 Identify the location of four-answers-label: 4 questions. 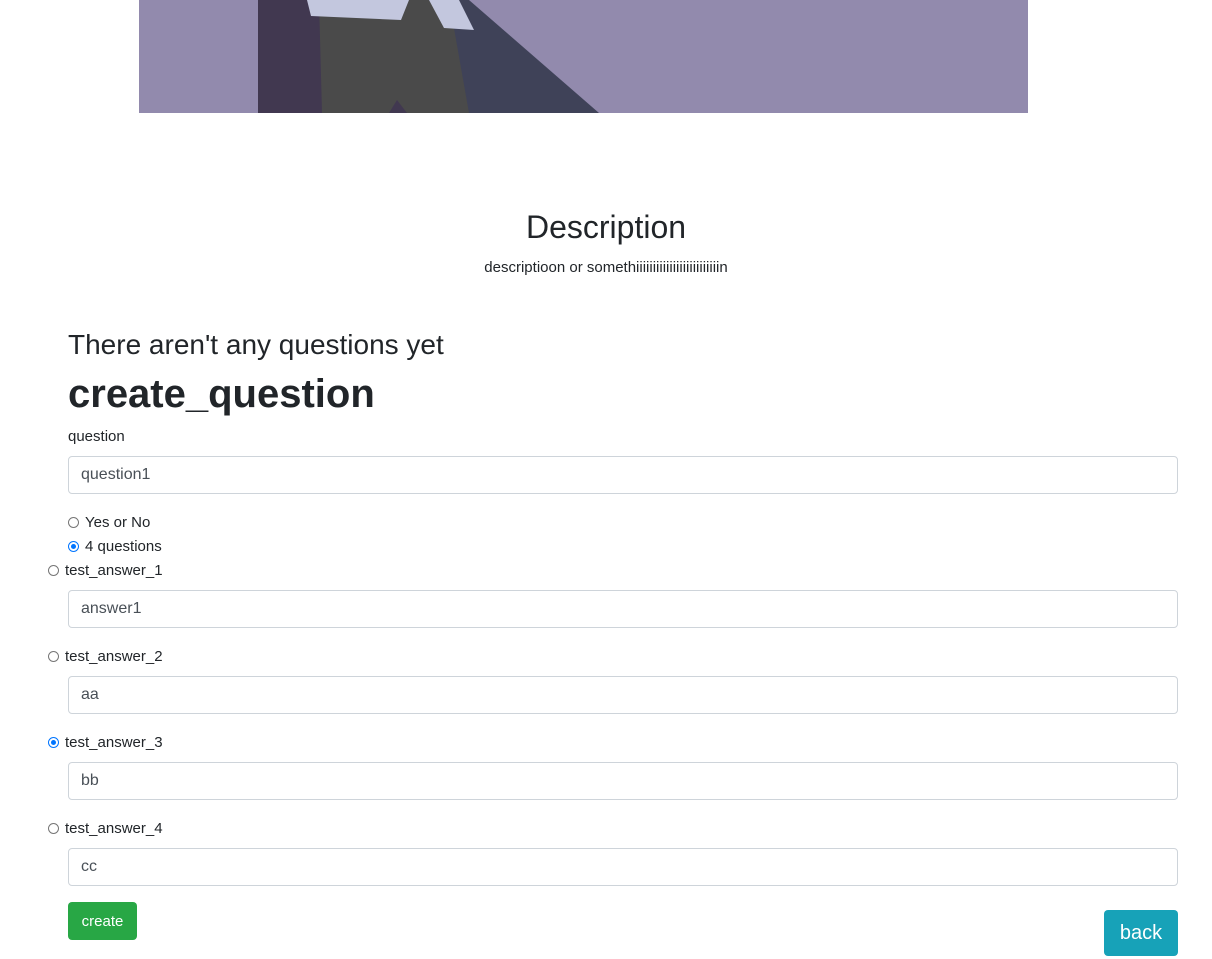
(123, 546).